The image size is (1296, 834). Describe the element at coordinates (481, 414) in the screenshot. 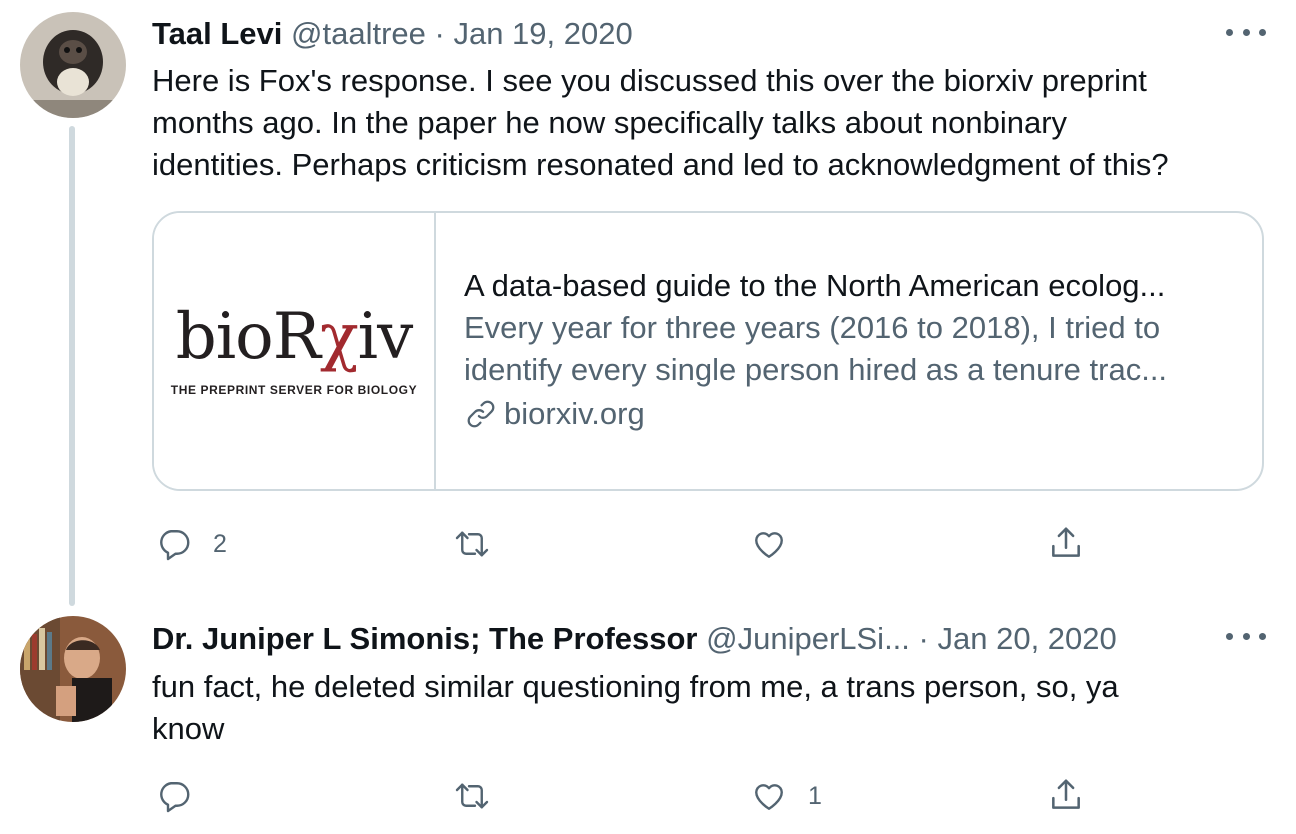

I see `link-icon` at that location.